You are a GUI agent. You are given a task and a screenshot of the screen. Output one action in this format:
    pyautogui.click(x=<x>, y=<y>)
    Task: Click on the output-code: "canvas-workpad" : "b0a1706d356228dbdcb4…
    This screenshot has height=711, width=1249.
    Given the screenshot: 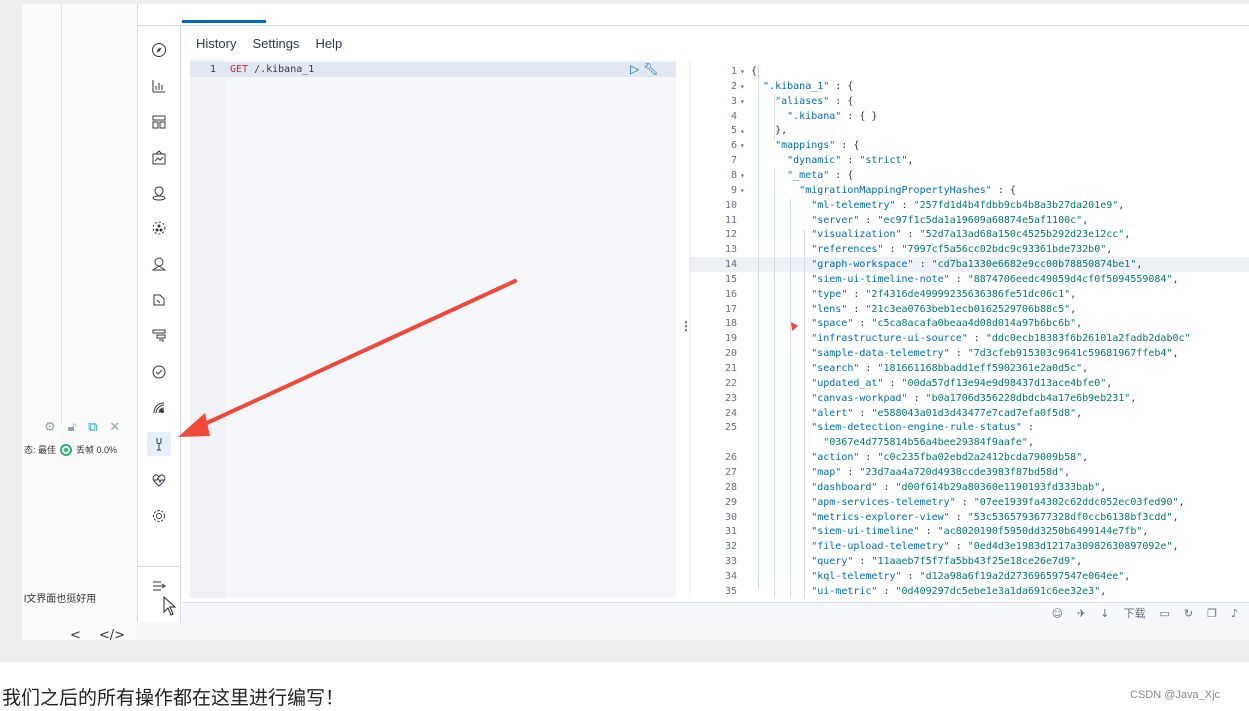 What is the action you would take?
    pyautogui.click(x=974, y=398)
    